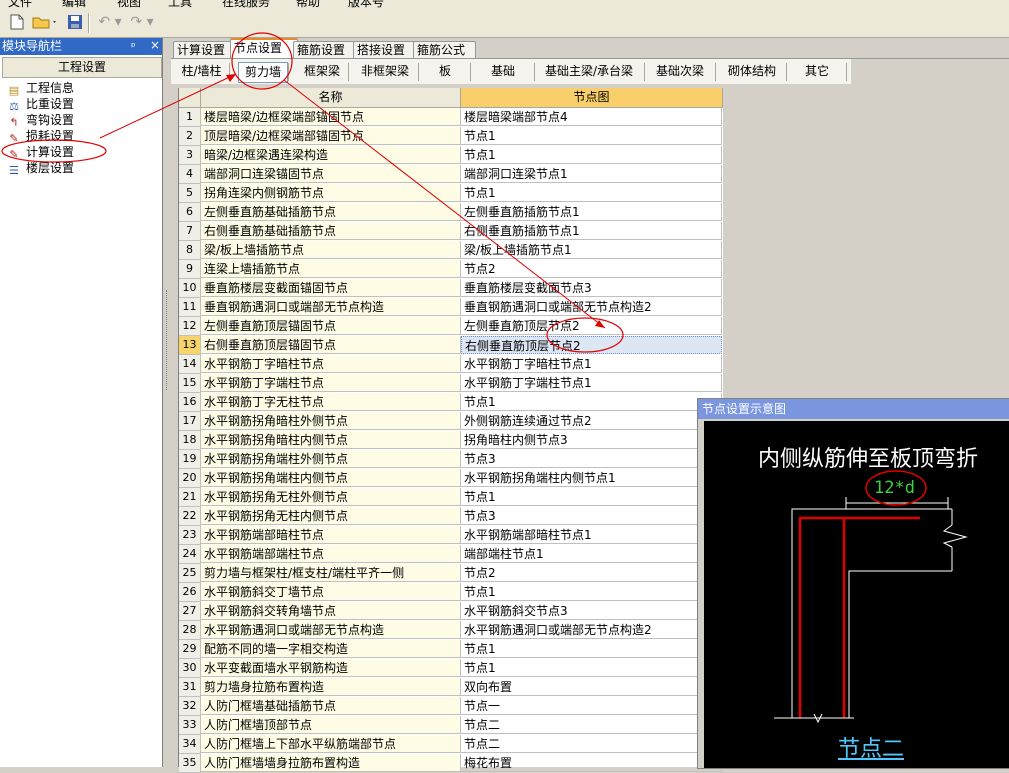  I want to click on row-node-cell: 水平钢筋拐角端柱内侧节点1, so click(591, 478).